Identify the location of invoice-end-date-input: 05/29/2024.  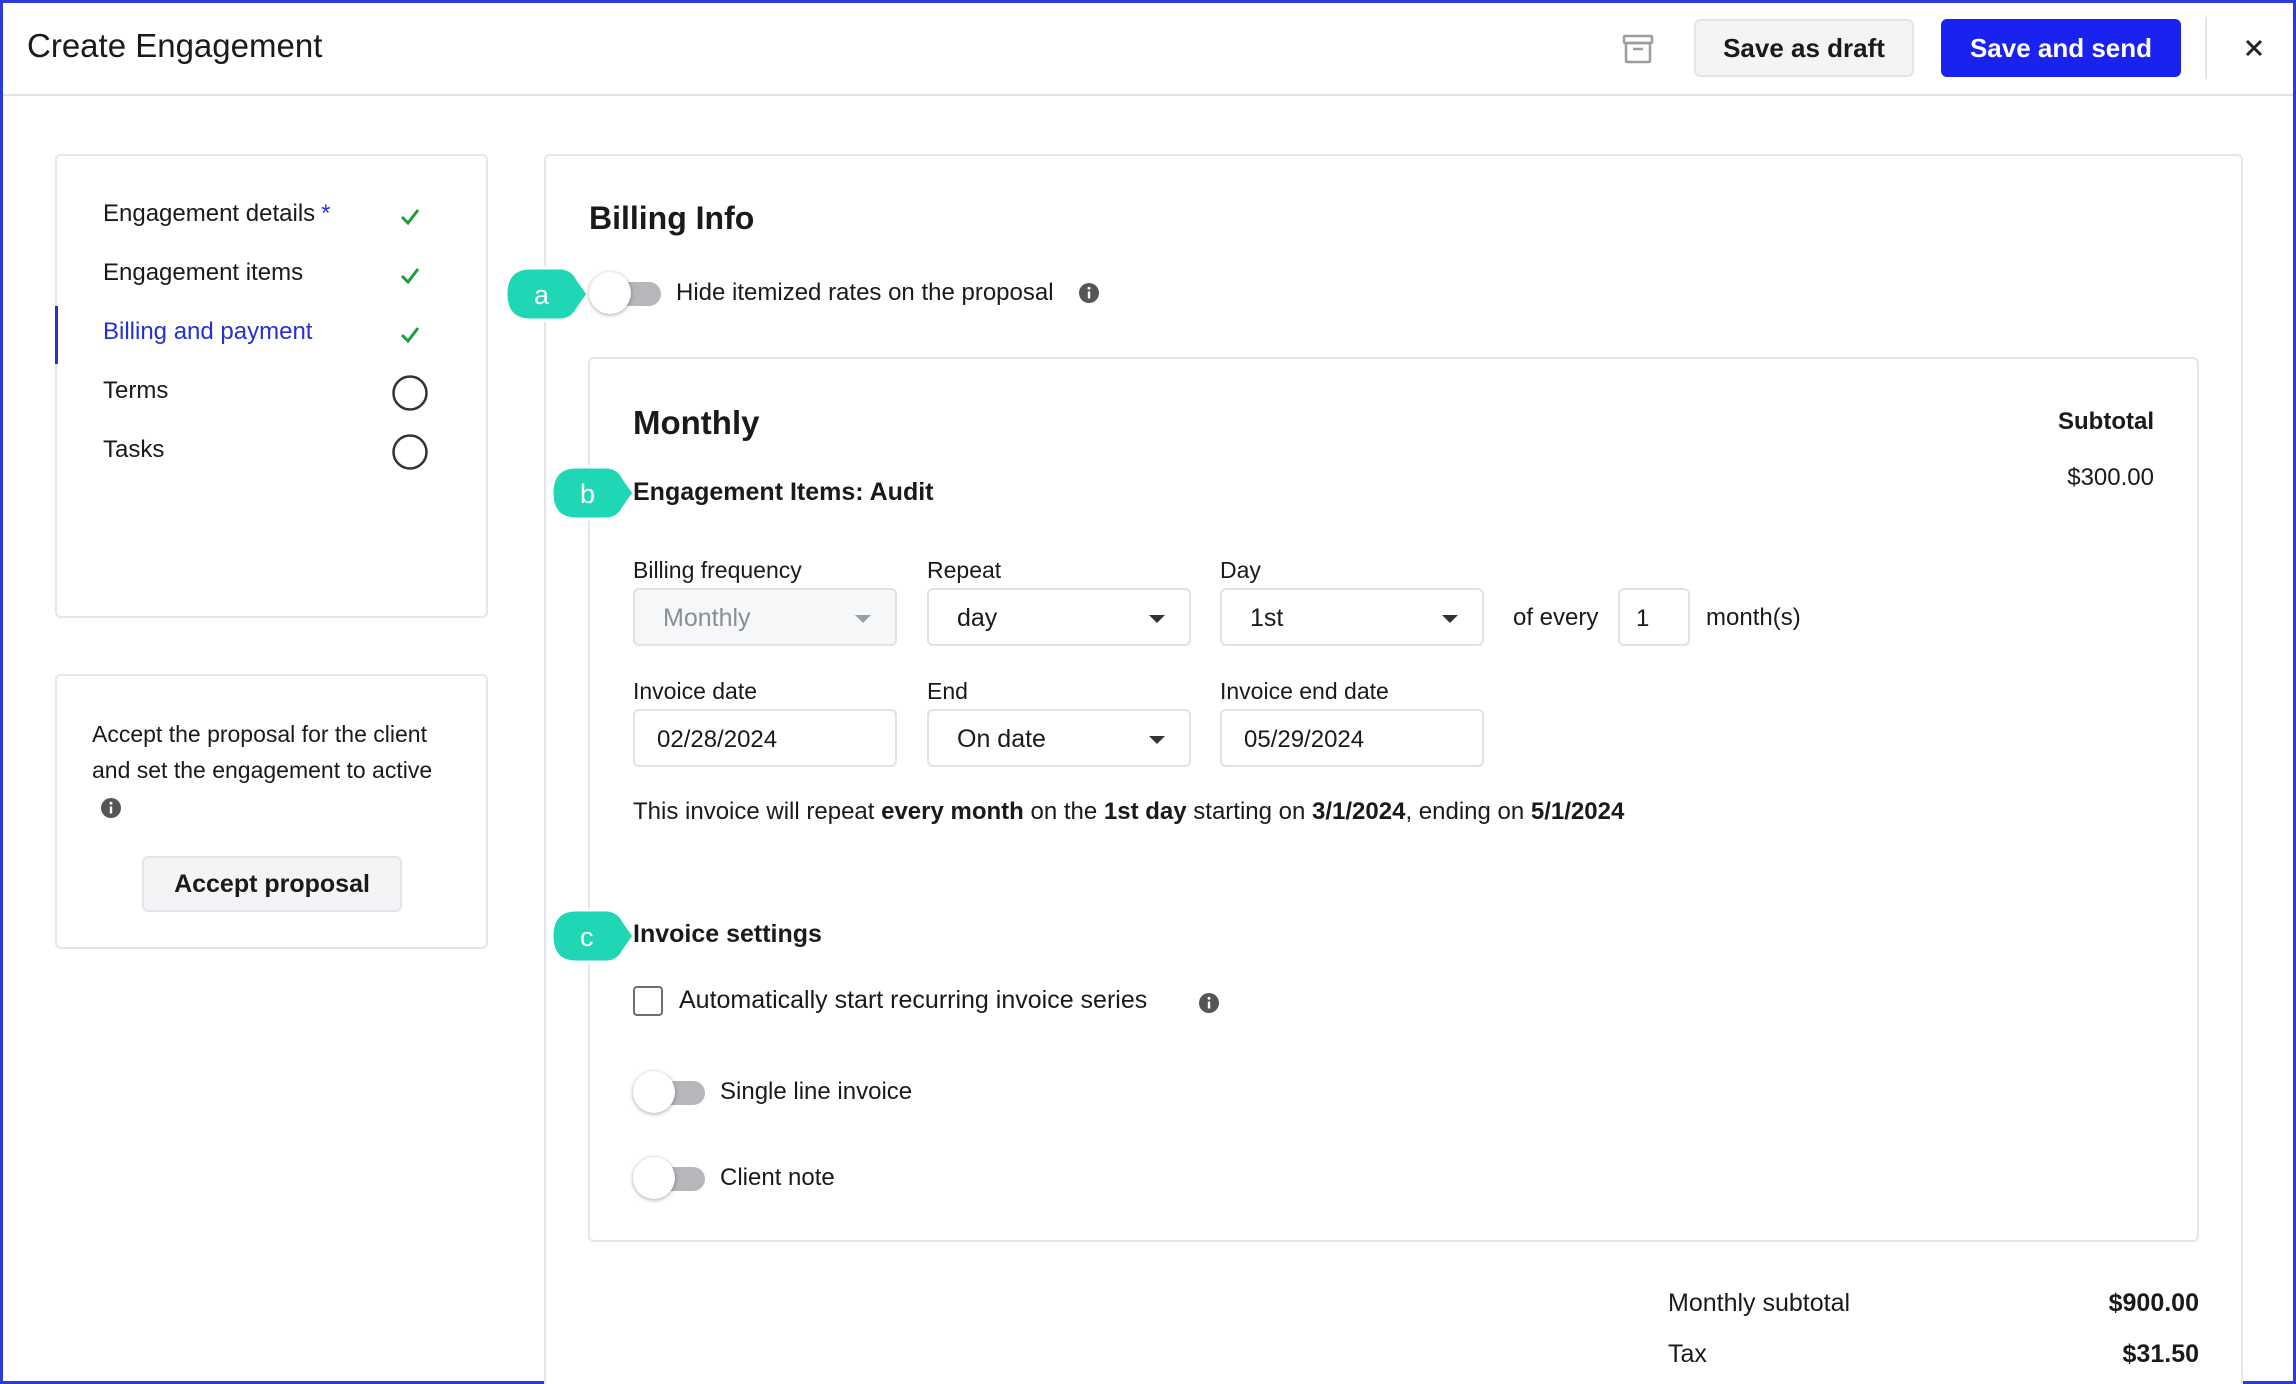
(1352, 738).